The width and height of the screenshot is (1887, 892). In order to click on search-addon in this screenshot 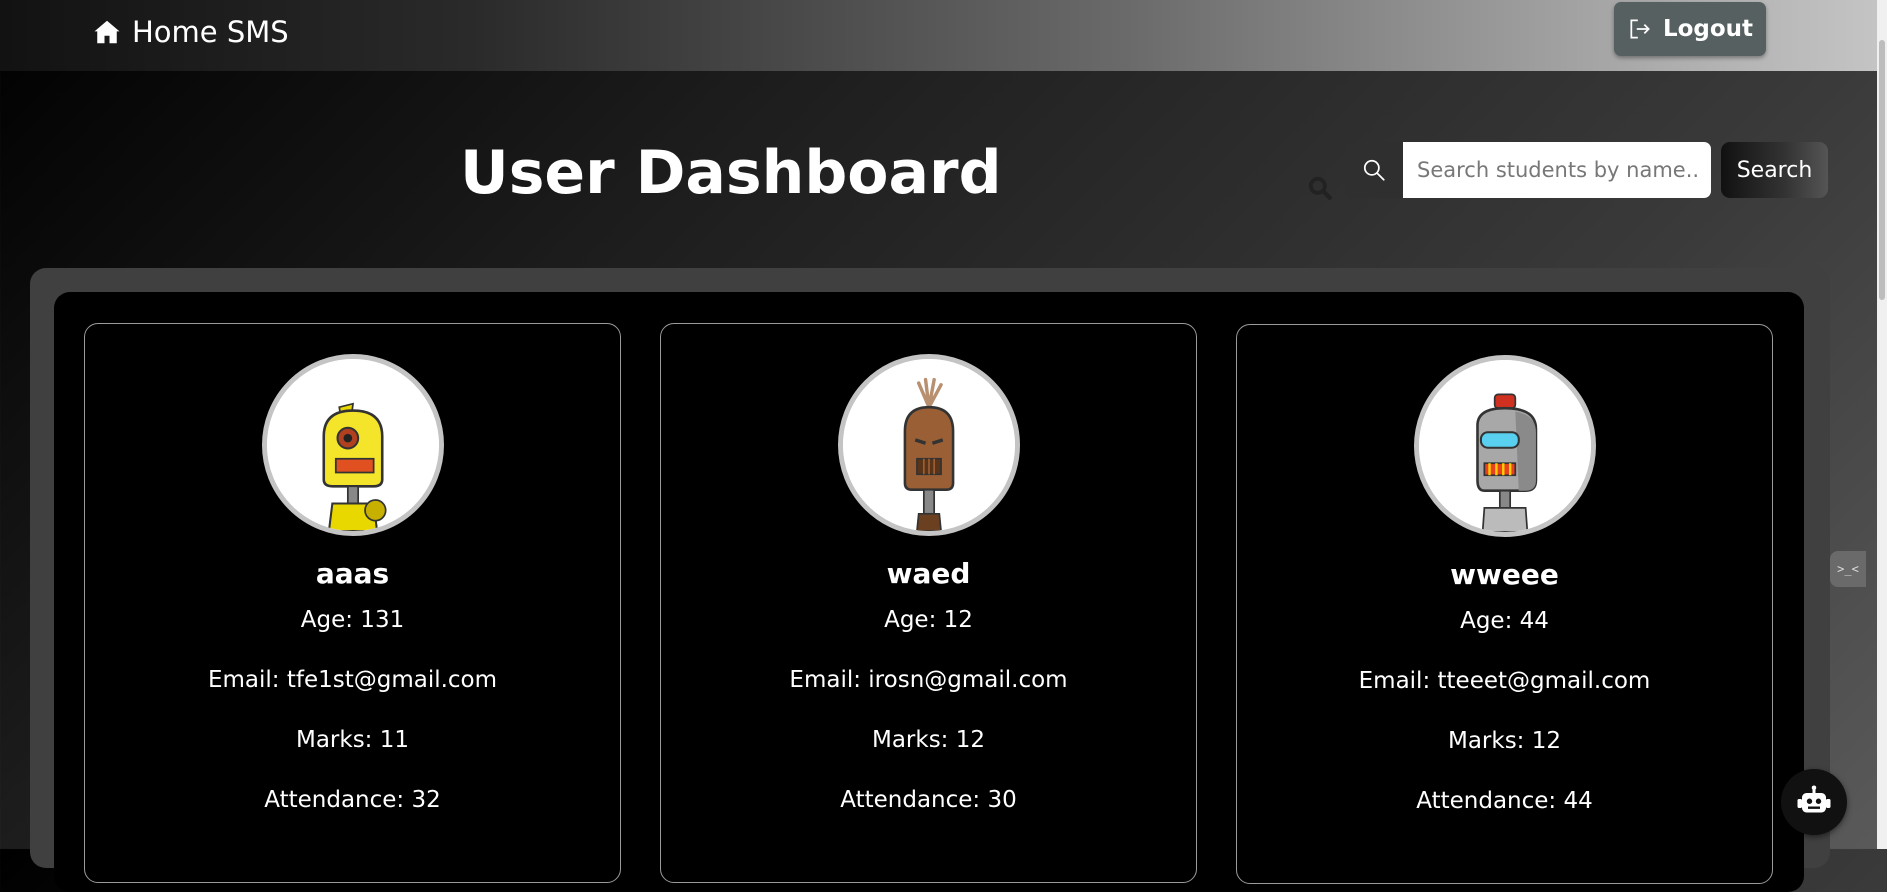, I will do `click(1374, 170)`.